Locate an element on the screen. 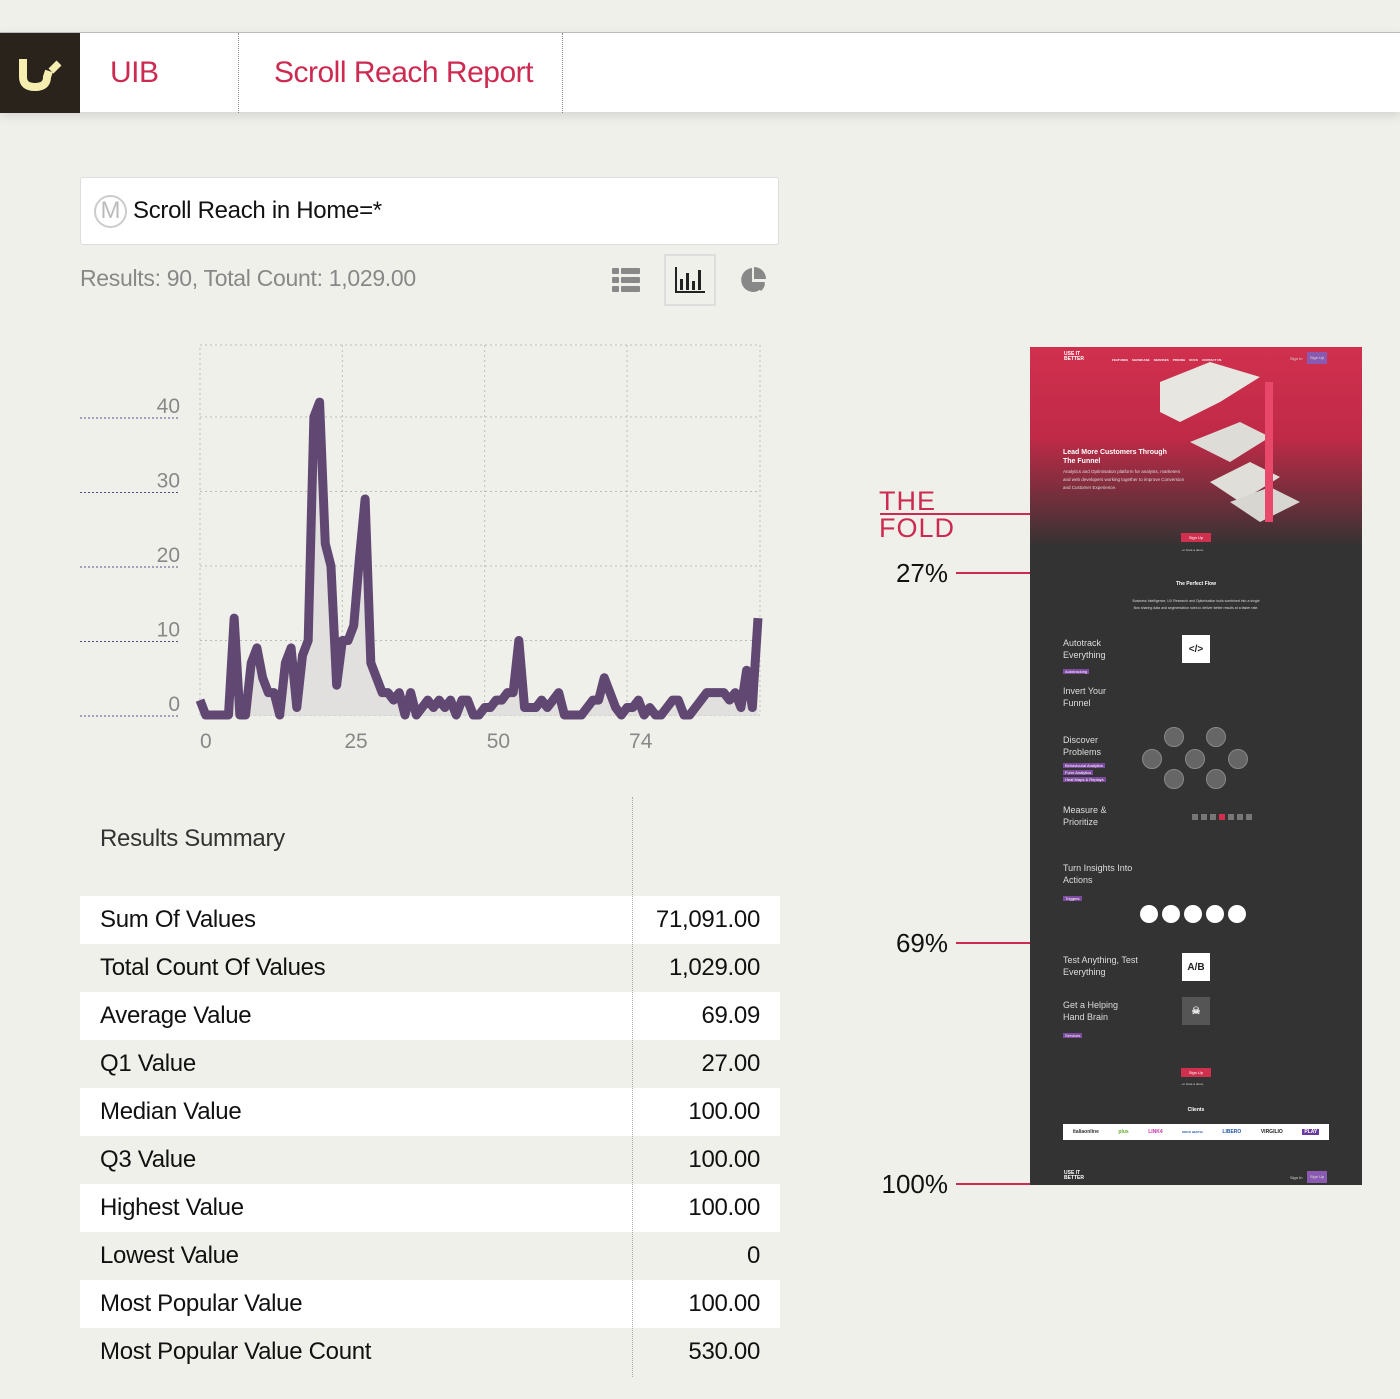  thumb-hero-title: Lead More Customers Through The Funnel is located at coordinates (1115, 457).